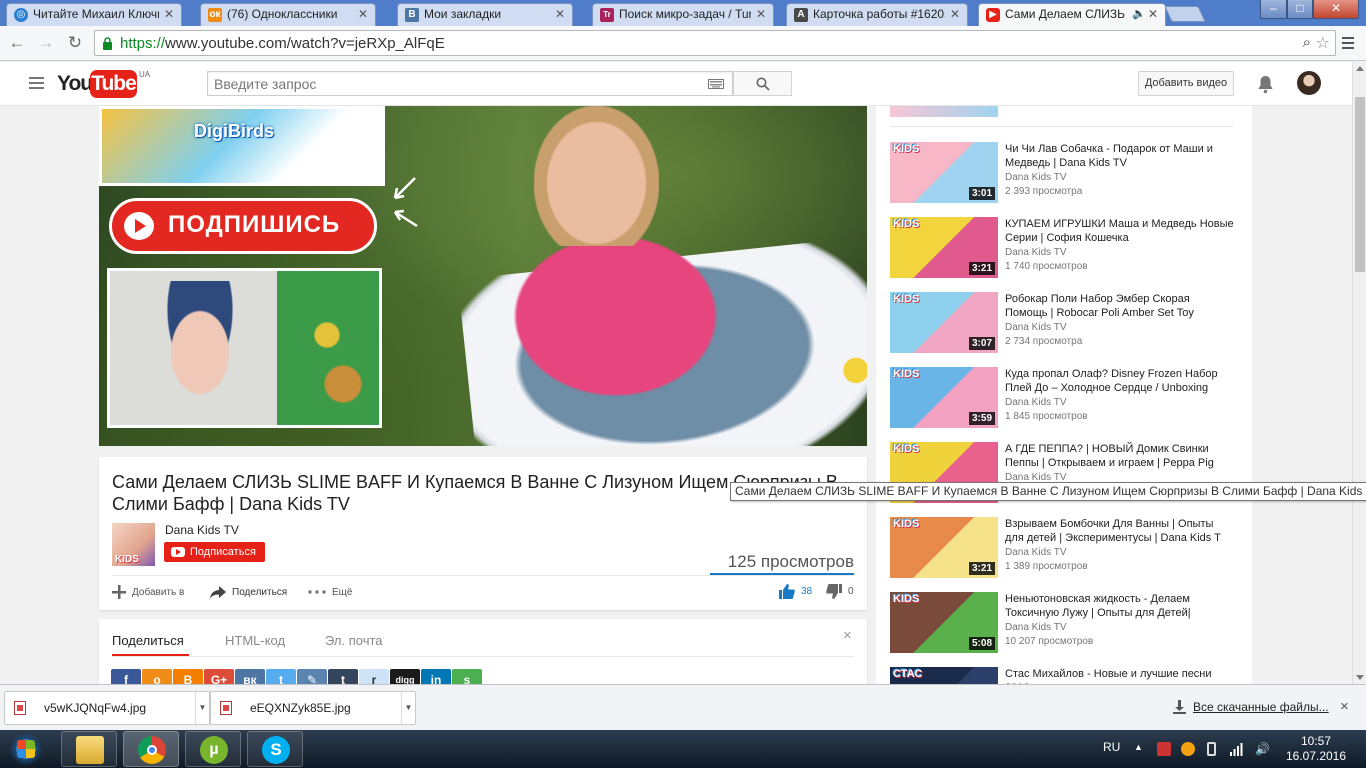  I want to click on tab-2: ок (76) Одноклассники ✕, so click(288, 14).